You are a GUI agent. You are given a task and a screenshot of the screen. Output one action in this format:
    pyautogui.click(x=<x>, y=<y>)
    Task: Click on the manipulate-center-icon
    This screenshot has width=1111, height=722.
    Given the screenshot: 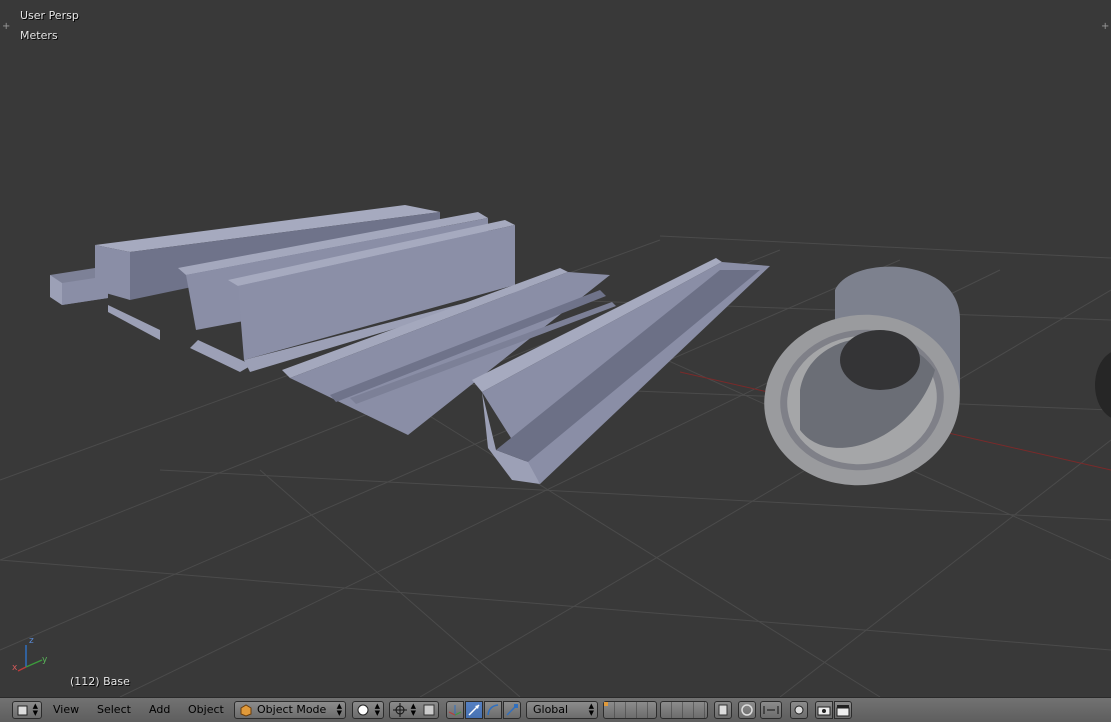 What is the action you would take?
    pyautogui.click(x=429, y=710)
    